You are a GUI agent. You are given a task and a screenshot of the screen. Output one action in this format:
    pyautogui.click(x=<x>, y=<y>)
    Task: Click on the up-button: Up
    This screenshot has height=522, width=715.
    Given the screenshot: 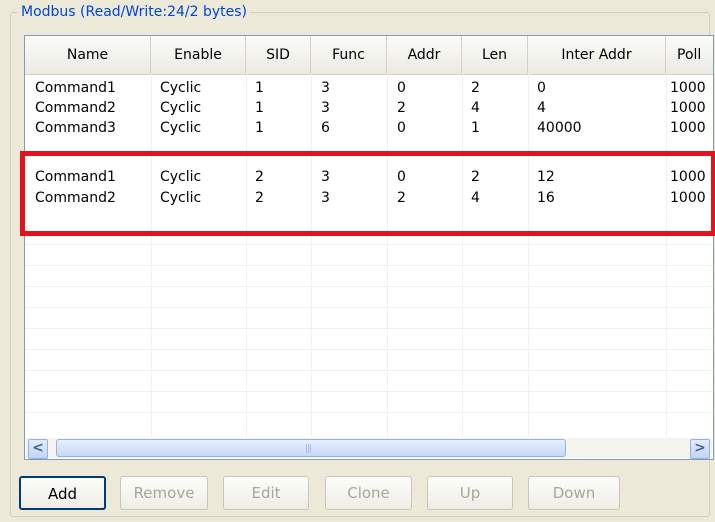 What is the action you would take?
    pyautogui.click(x=470, y=493)
    